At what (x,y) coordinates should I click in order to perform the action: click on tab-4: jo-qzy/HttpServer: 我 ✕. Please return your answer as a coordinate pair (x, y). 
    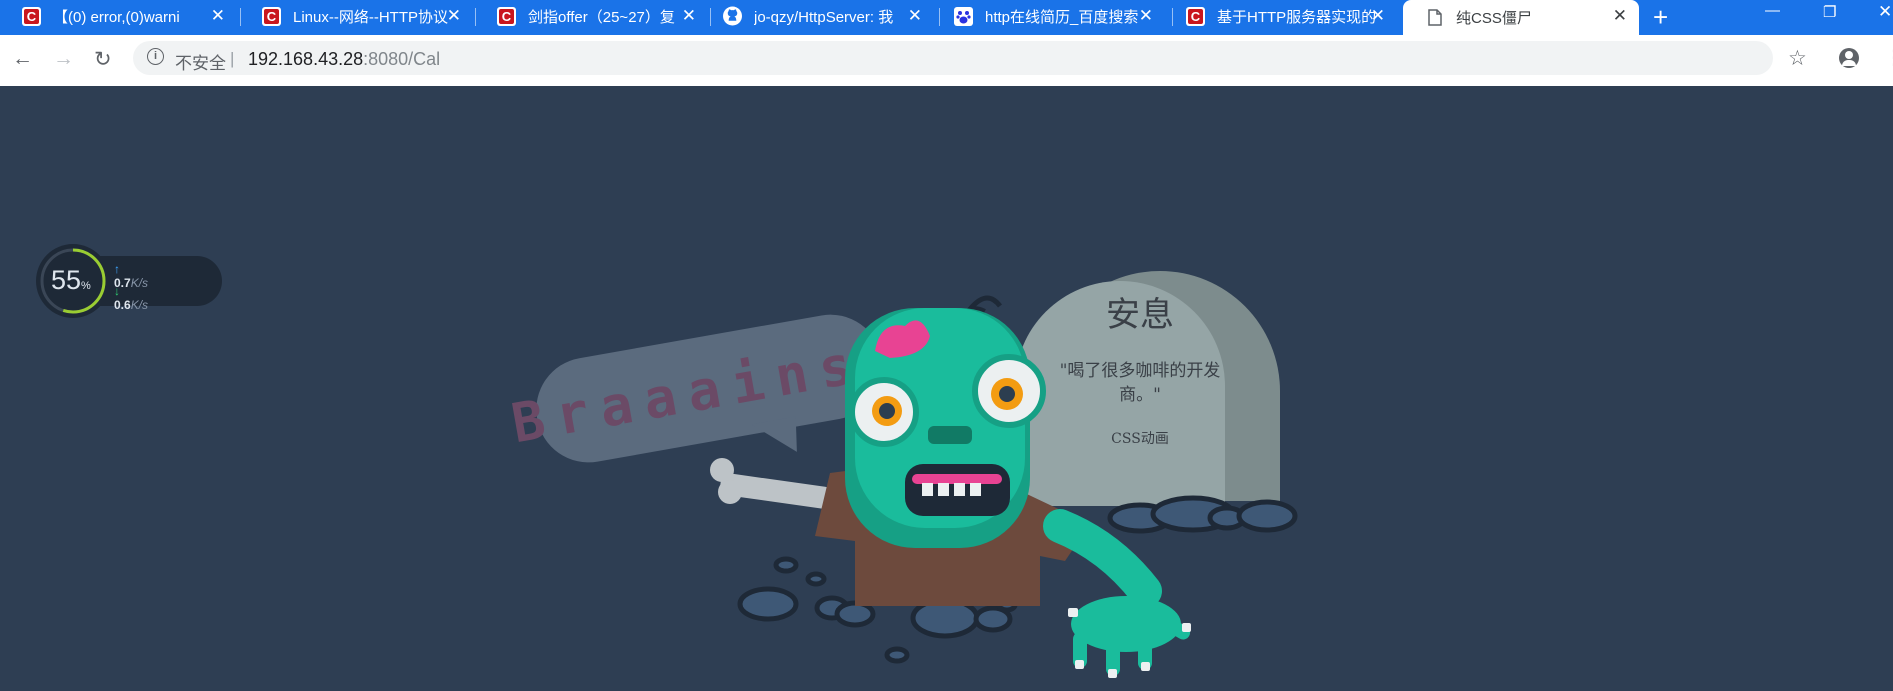
    Looking at the image, I should click on (817, 16).